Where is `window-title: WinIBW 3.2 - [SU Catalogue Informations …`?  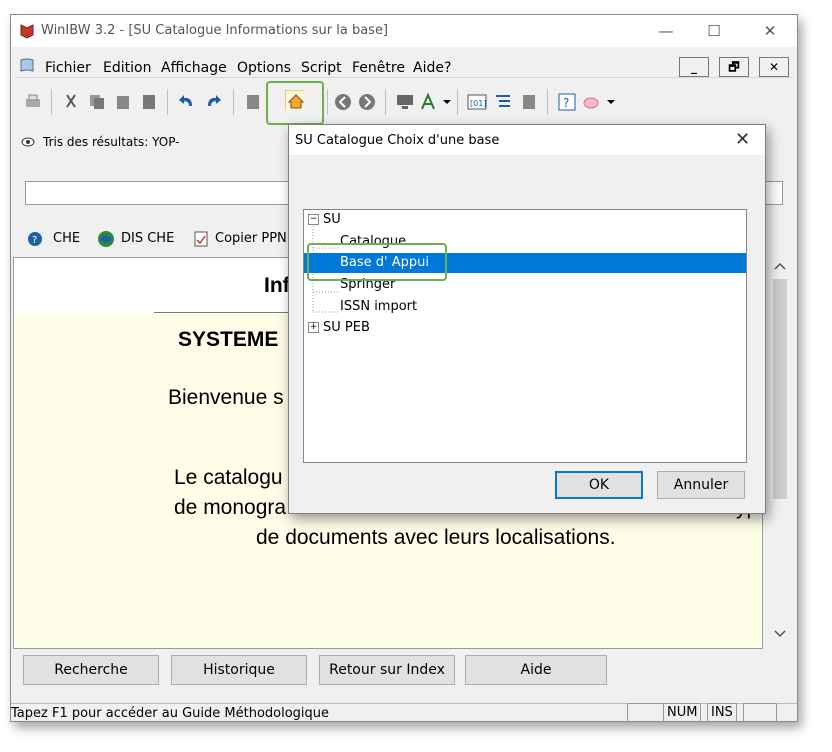 window-title: WinIBW 3.2 - [SU Catalogue Informations … is located at coordinates (215, 30).